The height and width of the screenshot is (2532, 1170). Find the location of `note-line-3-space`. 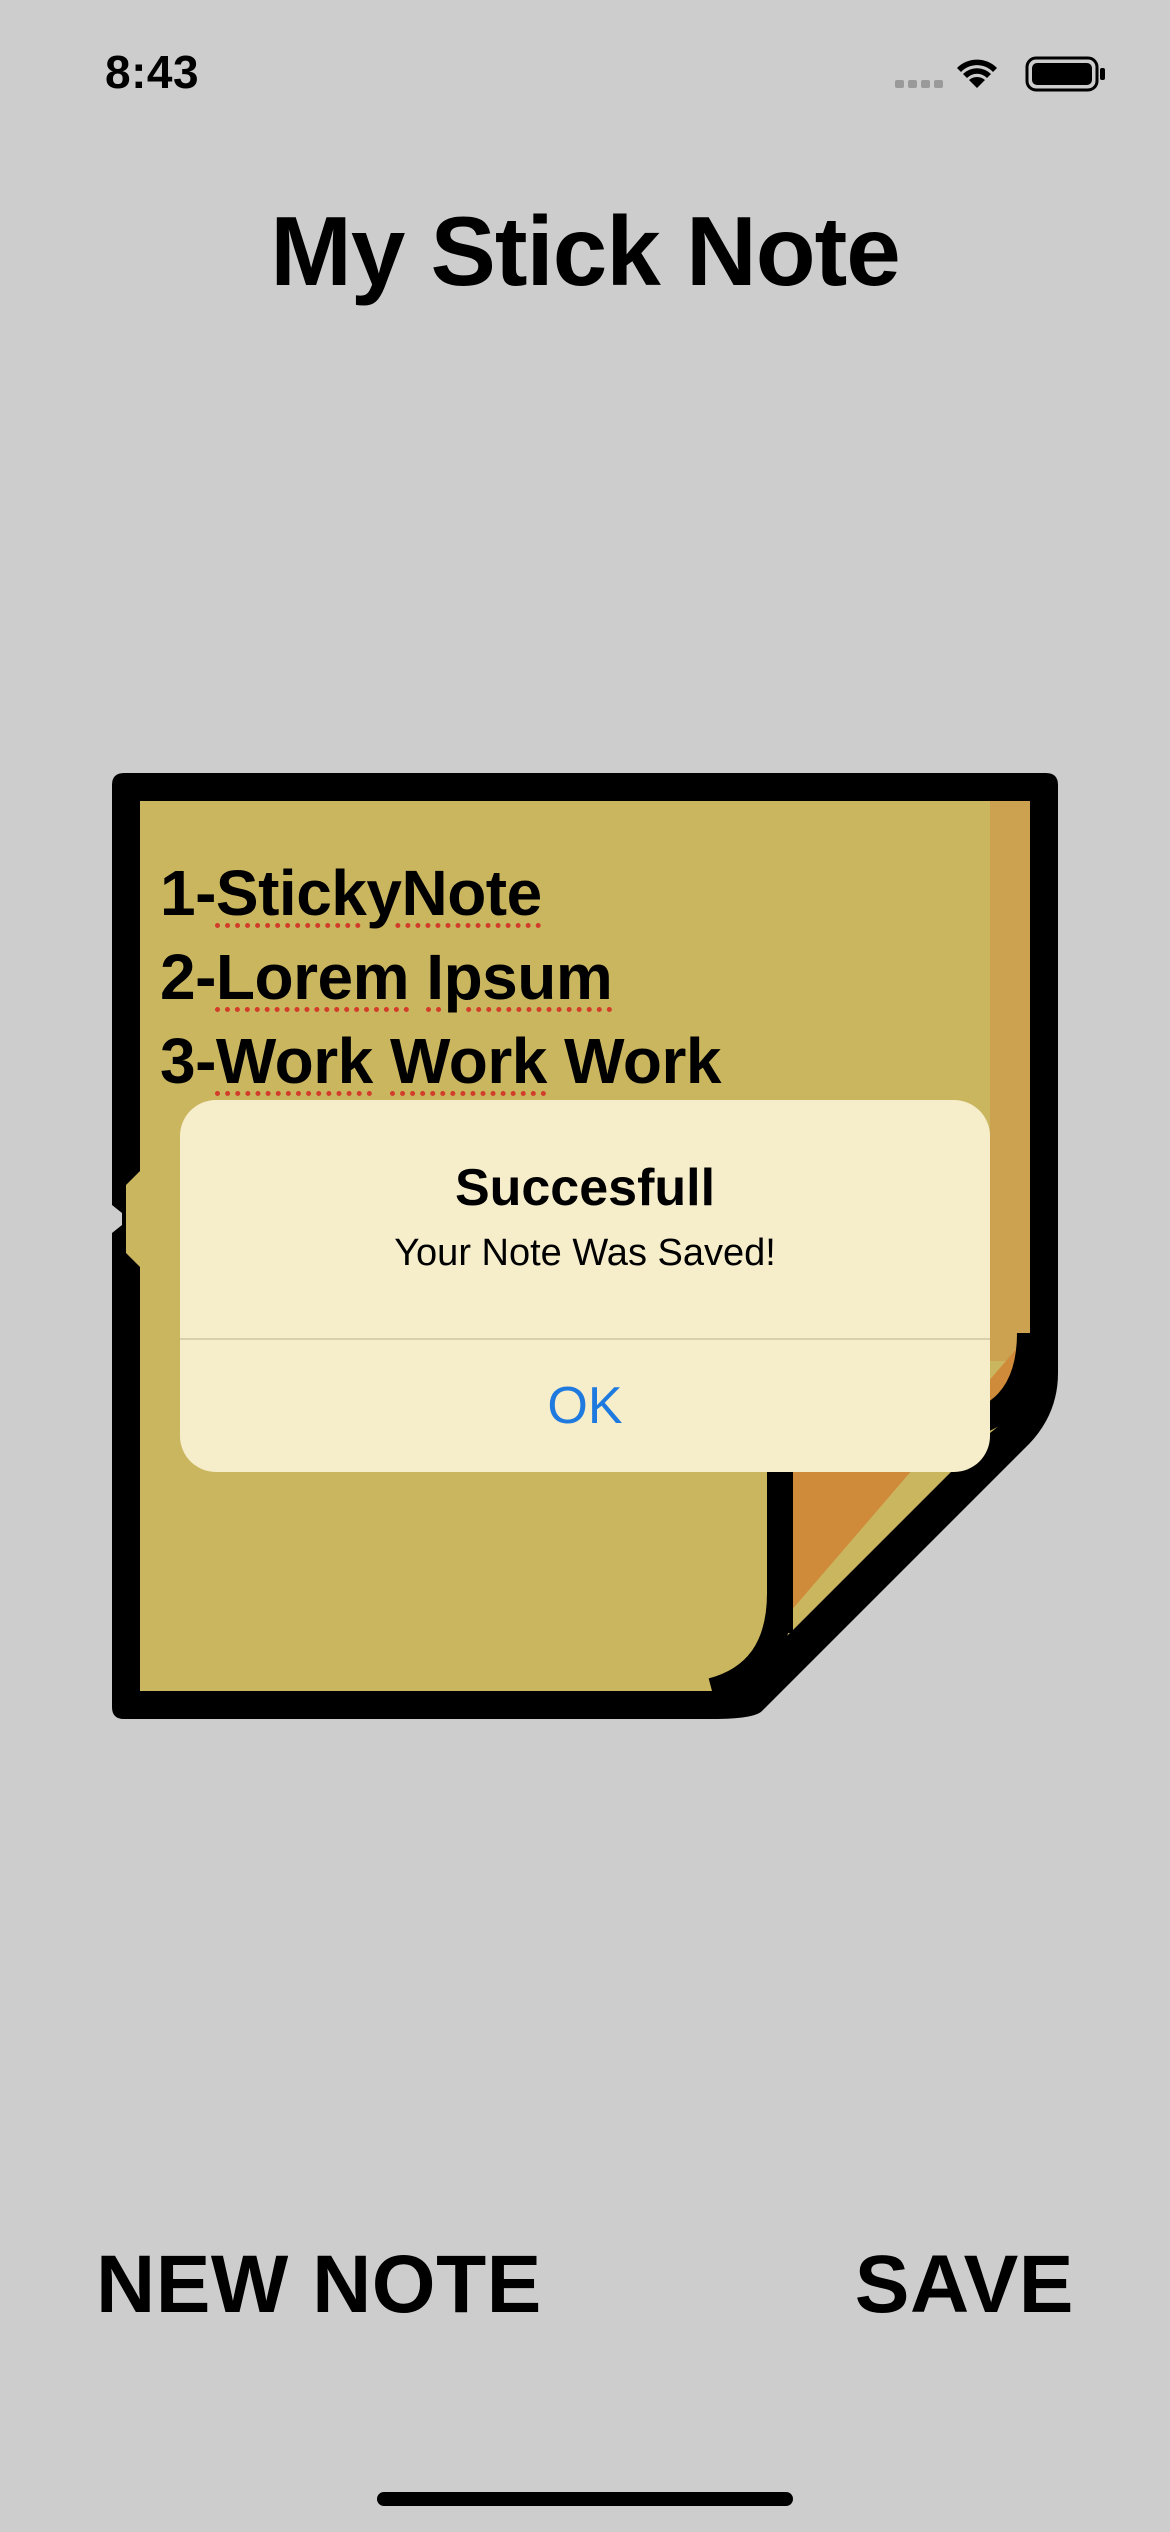

note-line-3-space is located at coordinates (381, 1061).